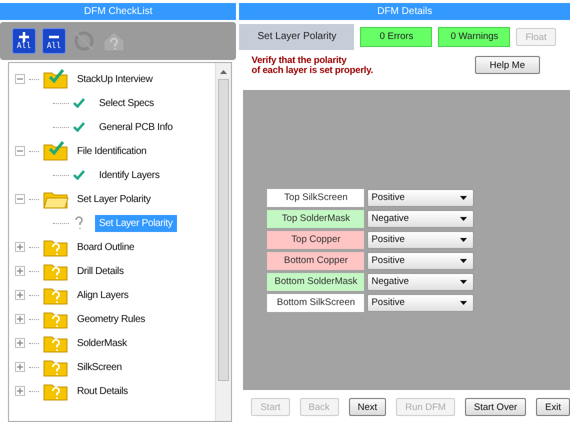  What do you see at coordinates (118, 11) in the screenshot?
I see `panel-title: DFM CheckList` at bounding box center [118, 11].